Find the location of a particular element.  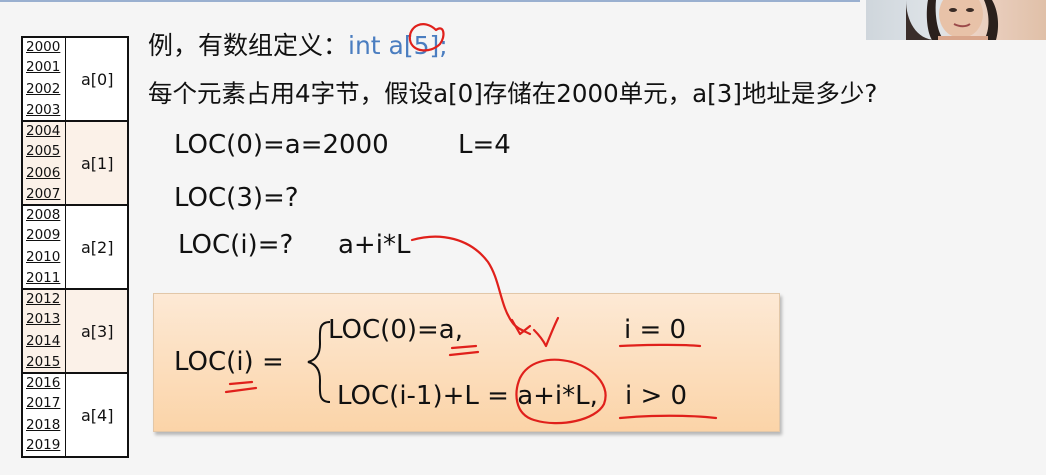

presenter-video-icon is located at coordinates (952, 20).